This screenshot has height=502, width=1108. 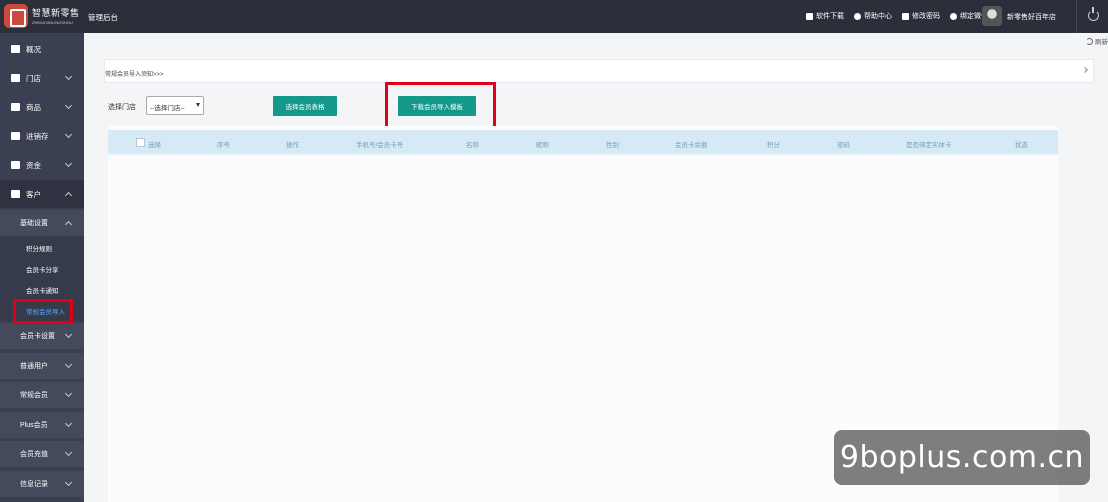 What do you see at coordinates (42, 454) in the screenshot?
I see `sidebar-item-member-recharge: 会员充值` at bounding box center [42, 454].